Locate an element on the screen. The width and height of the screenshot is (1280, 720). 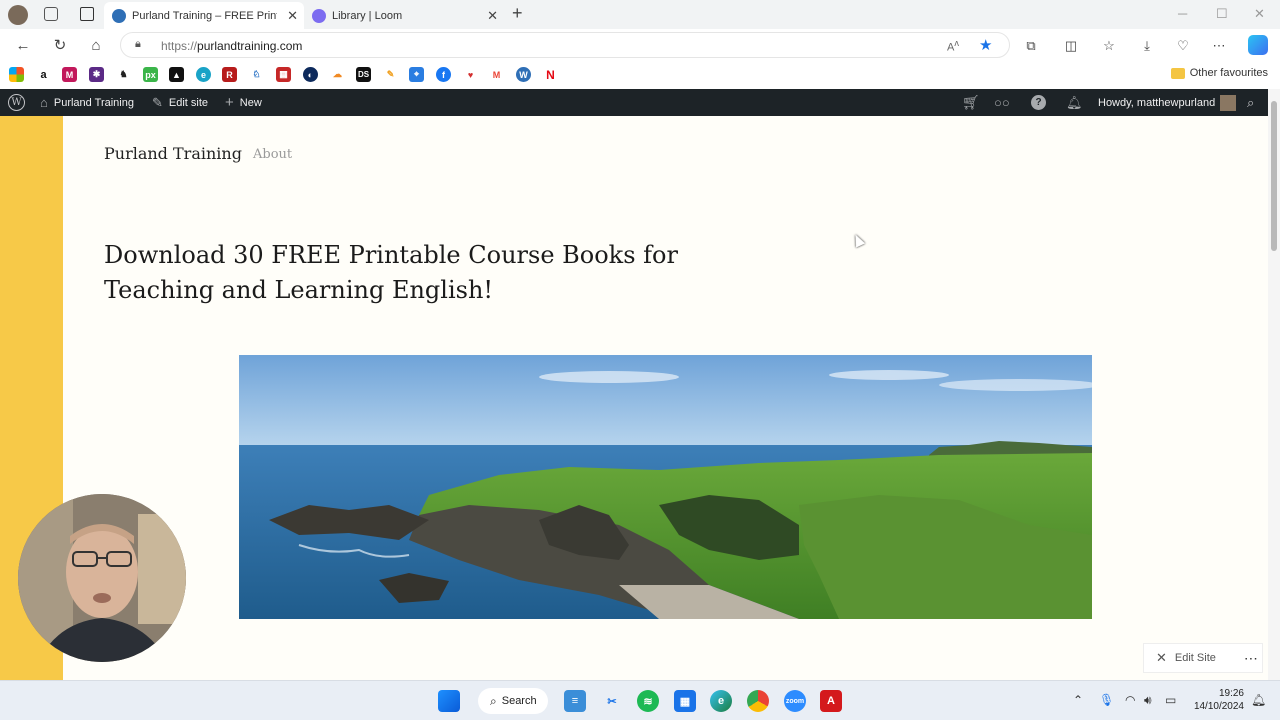
tab-library-loom: Library | Loom ✕ is located at coordinates (404, 15).